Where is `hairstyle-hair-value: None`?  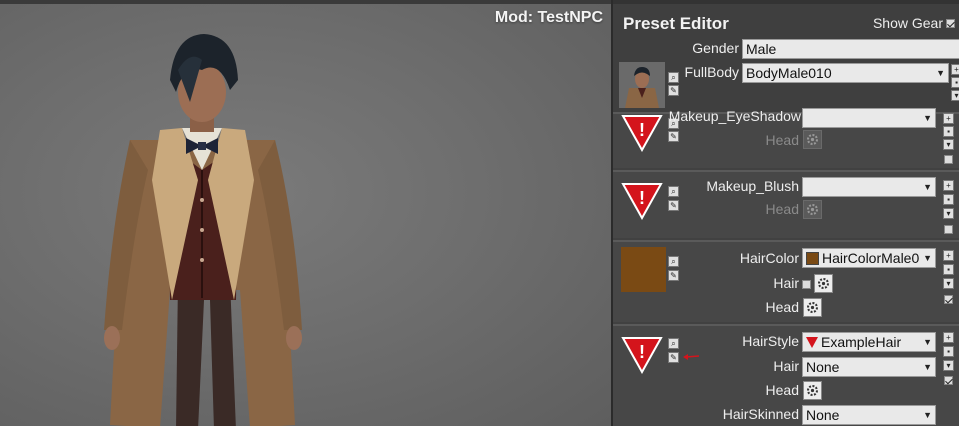
hairstyle-hair-value: None is located at coordinates (823, 367).